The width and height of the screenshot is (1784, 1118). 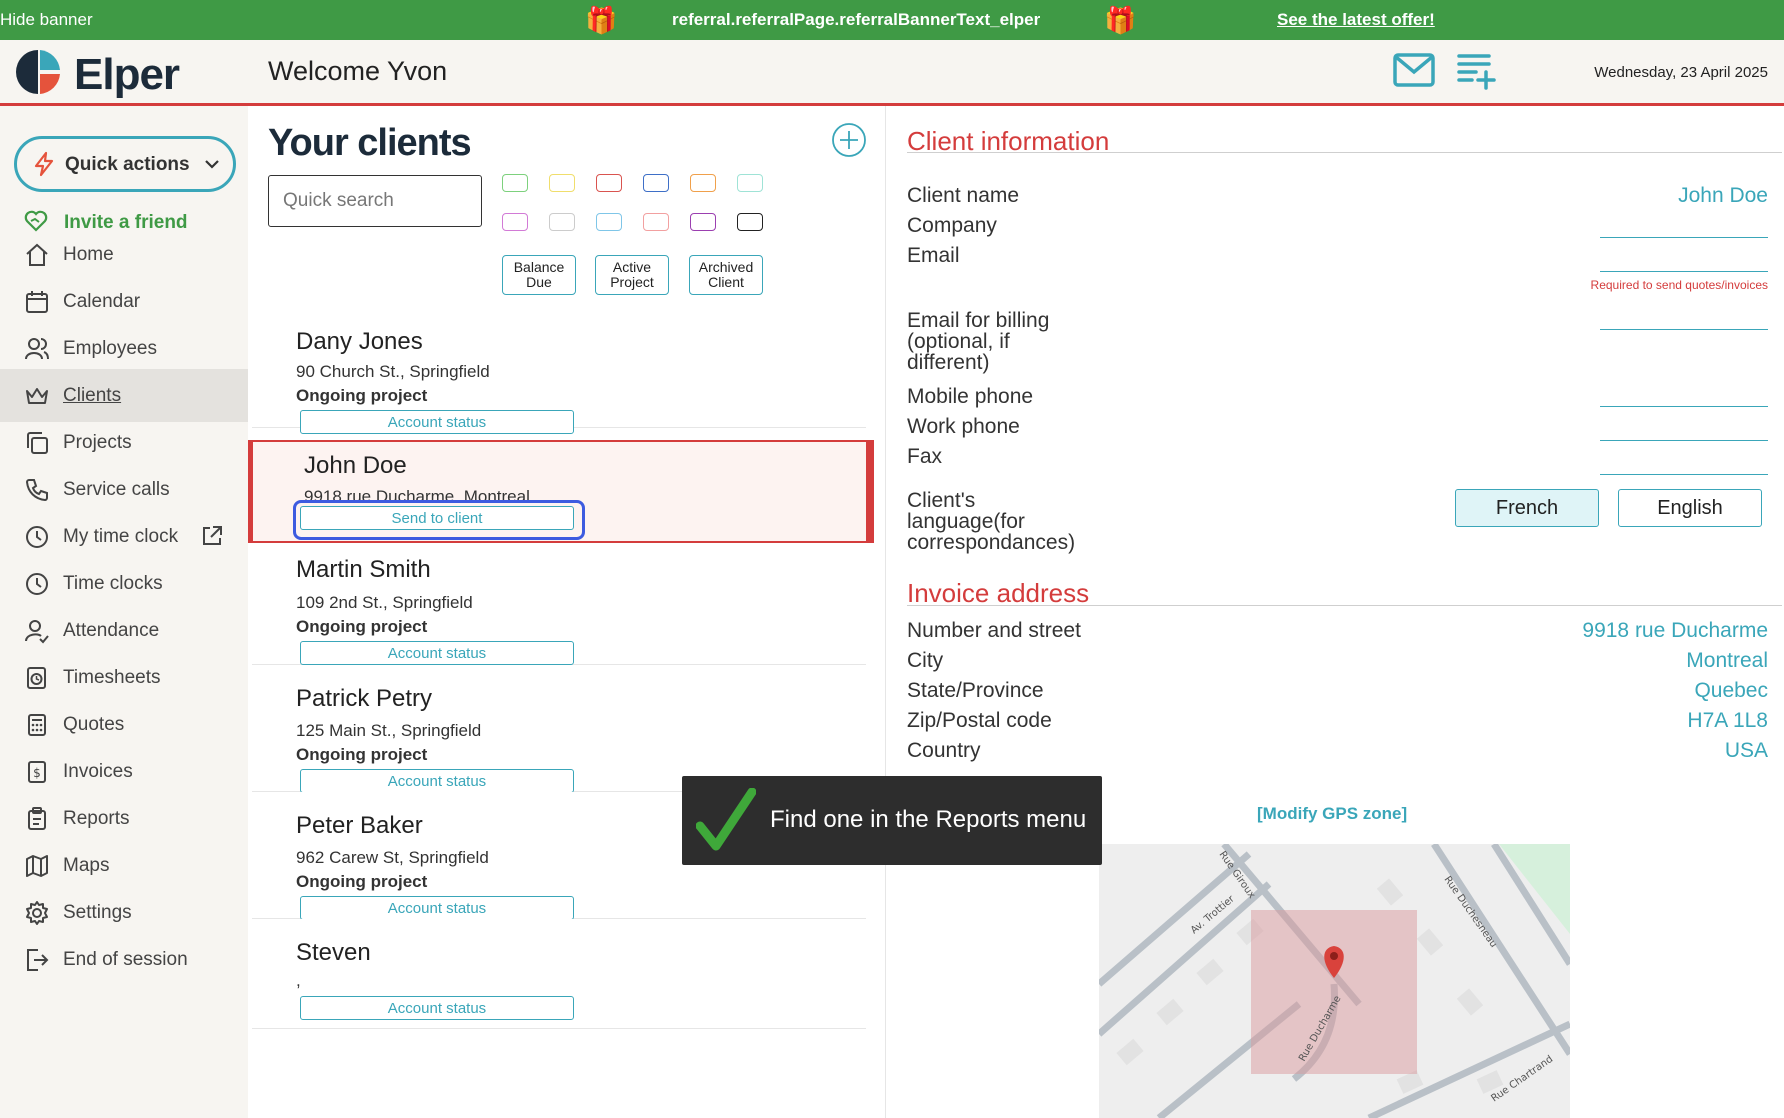 What do you see at coordinates (124, 489) in the screenshot?
I see `sidebar-item-service-calls: Service calls` at bounding box center [124, 489].